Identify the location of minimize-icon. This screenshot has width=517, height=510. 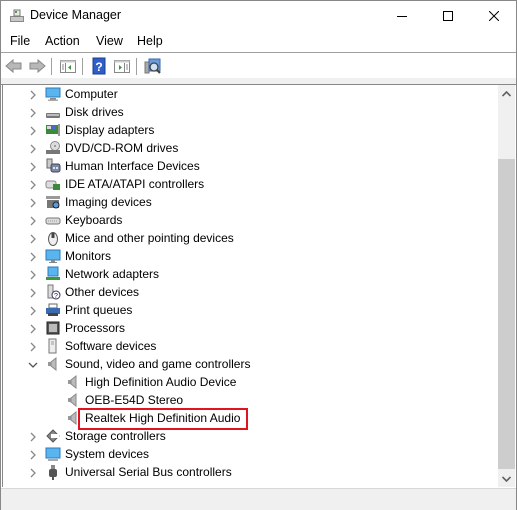
(402, 16).